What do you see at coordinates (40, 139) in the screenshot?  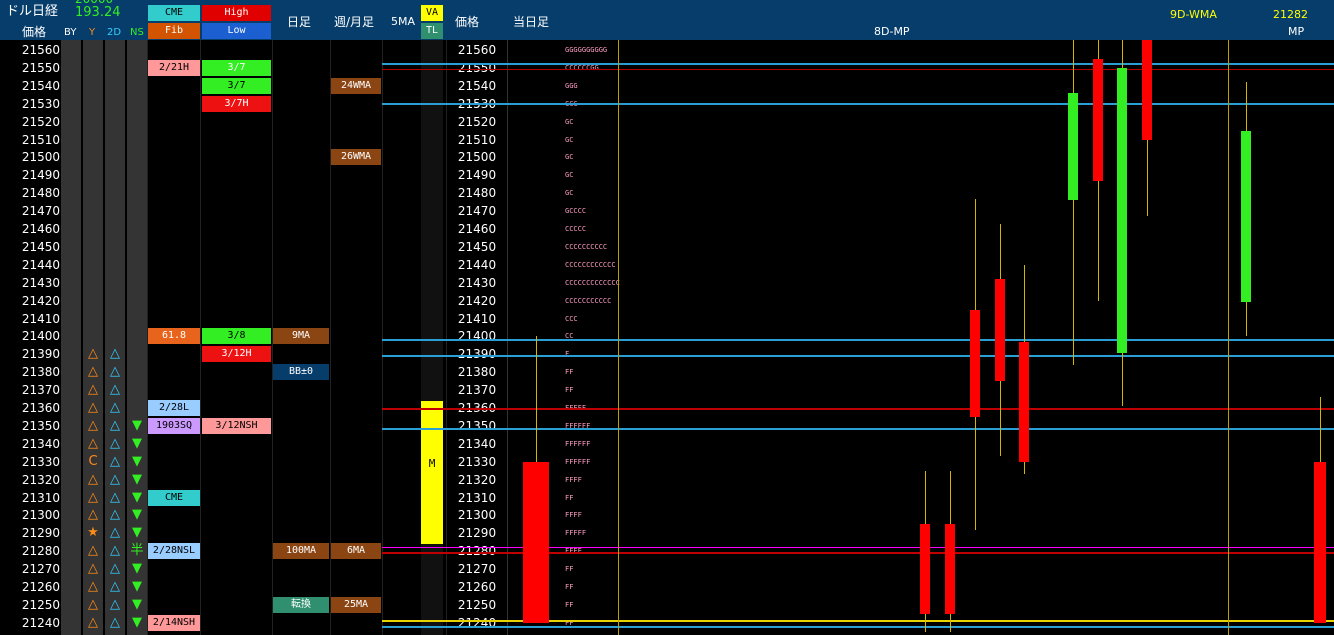 I see `price-label: 21510` at bounding box center [40, 139].